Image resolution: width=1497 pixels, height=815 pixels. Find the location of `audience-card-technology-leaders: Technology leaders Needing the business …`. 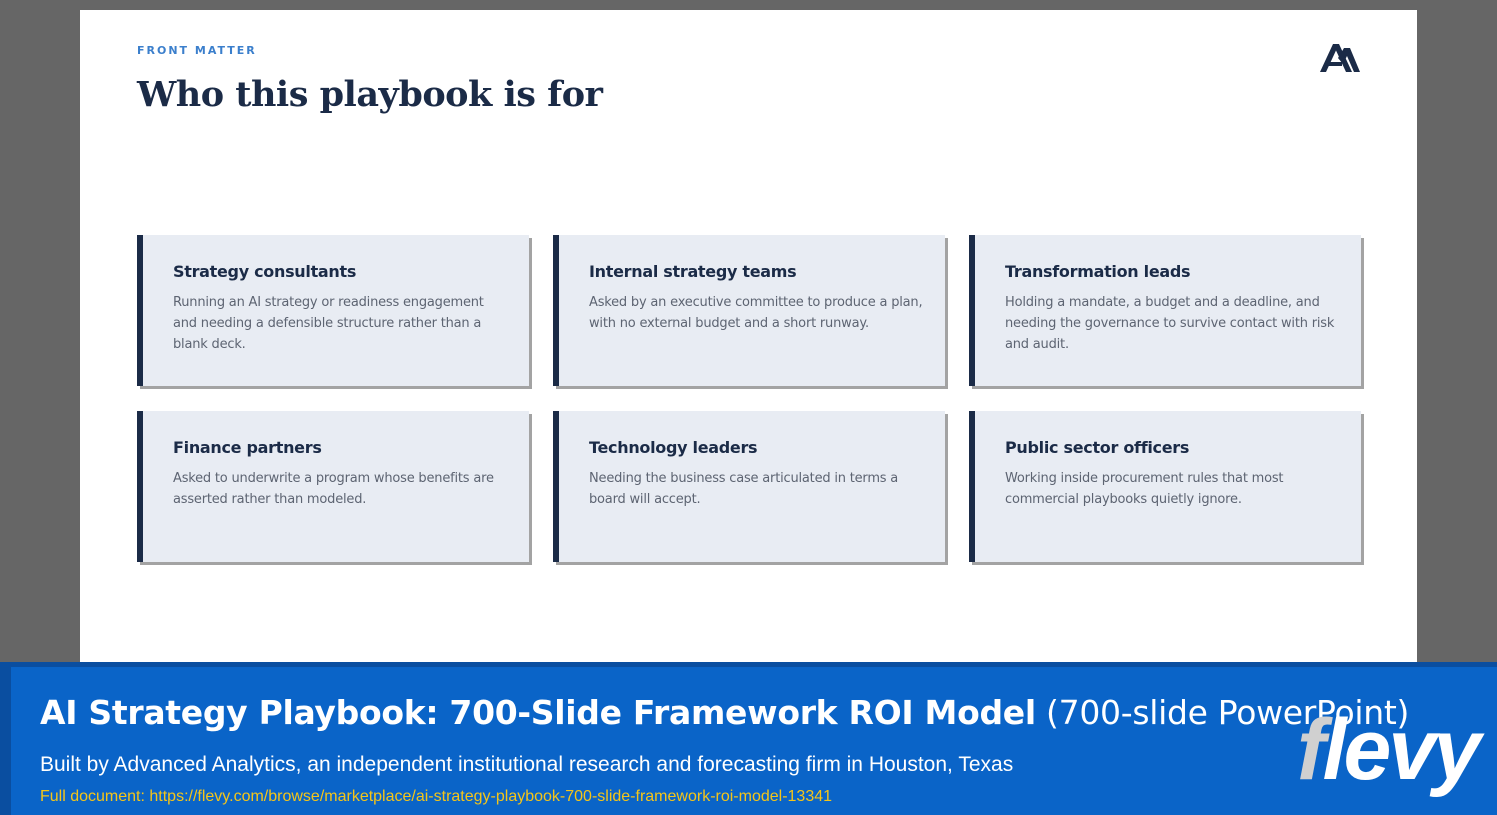

audience-card-technology-leaders: Technology leaders Needing the business … is located at coordinates (749, 486).